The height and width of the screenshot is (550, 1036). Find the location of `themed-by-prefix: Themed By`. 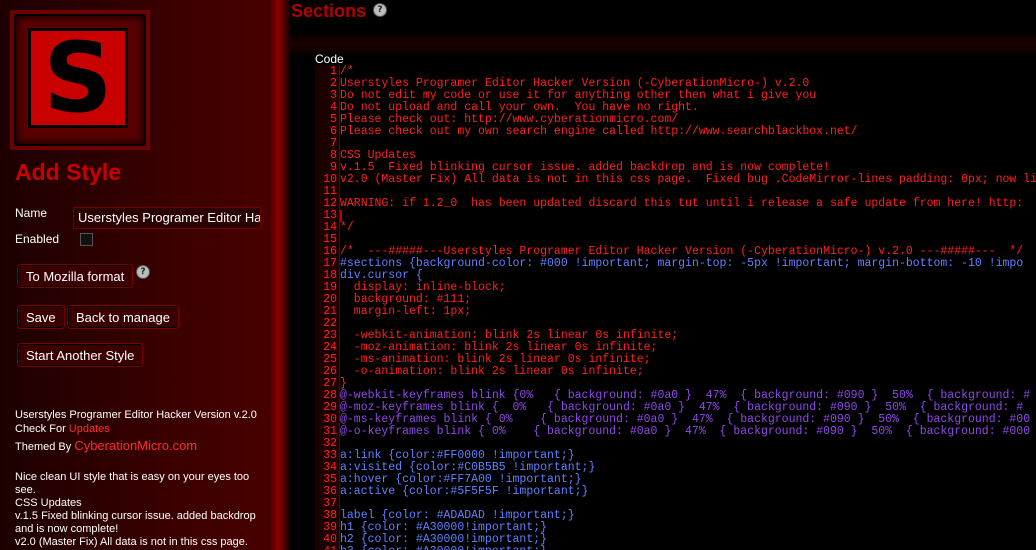

themed-by-prefix: Themed By is located at coordinates (45, 447).